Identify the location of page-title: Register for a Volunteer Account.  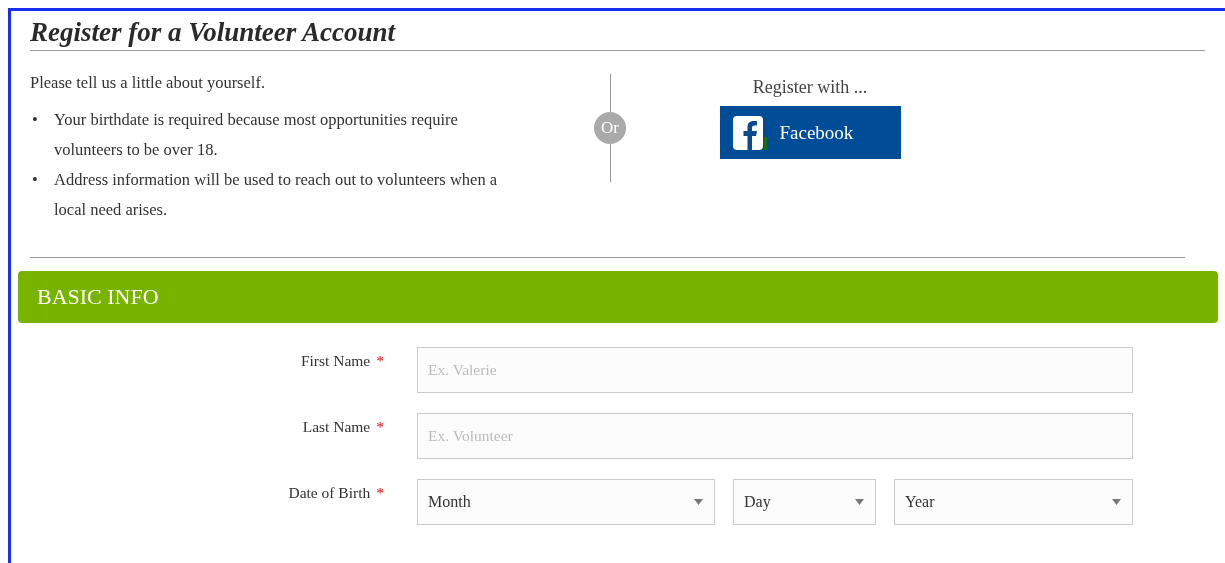
(617, 34).